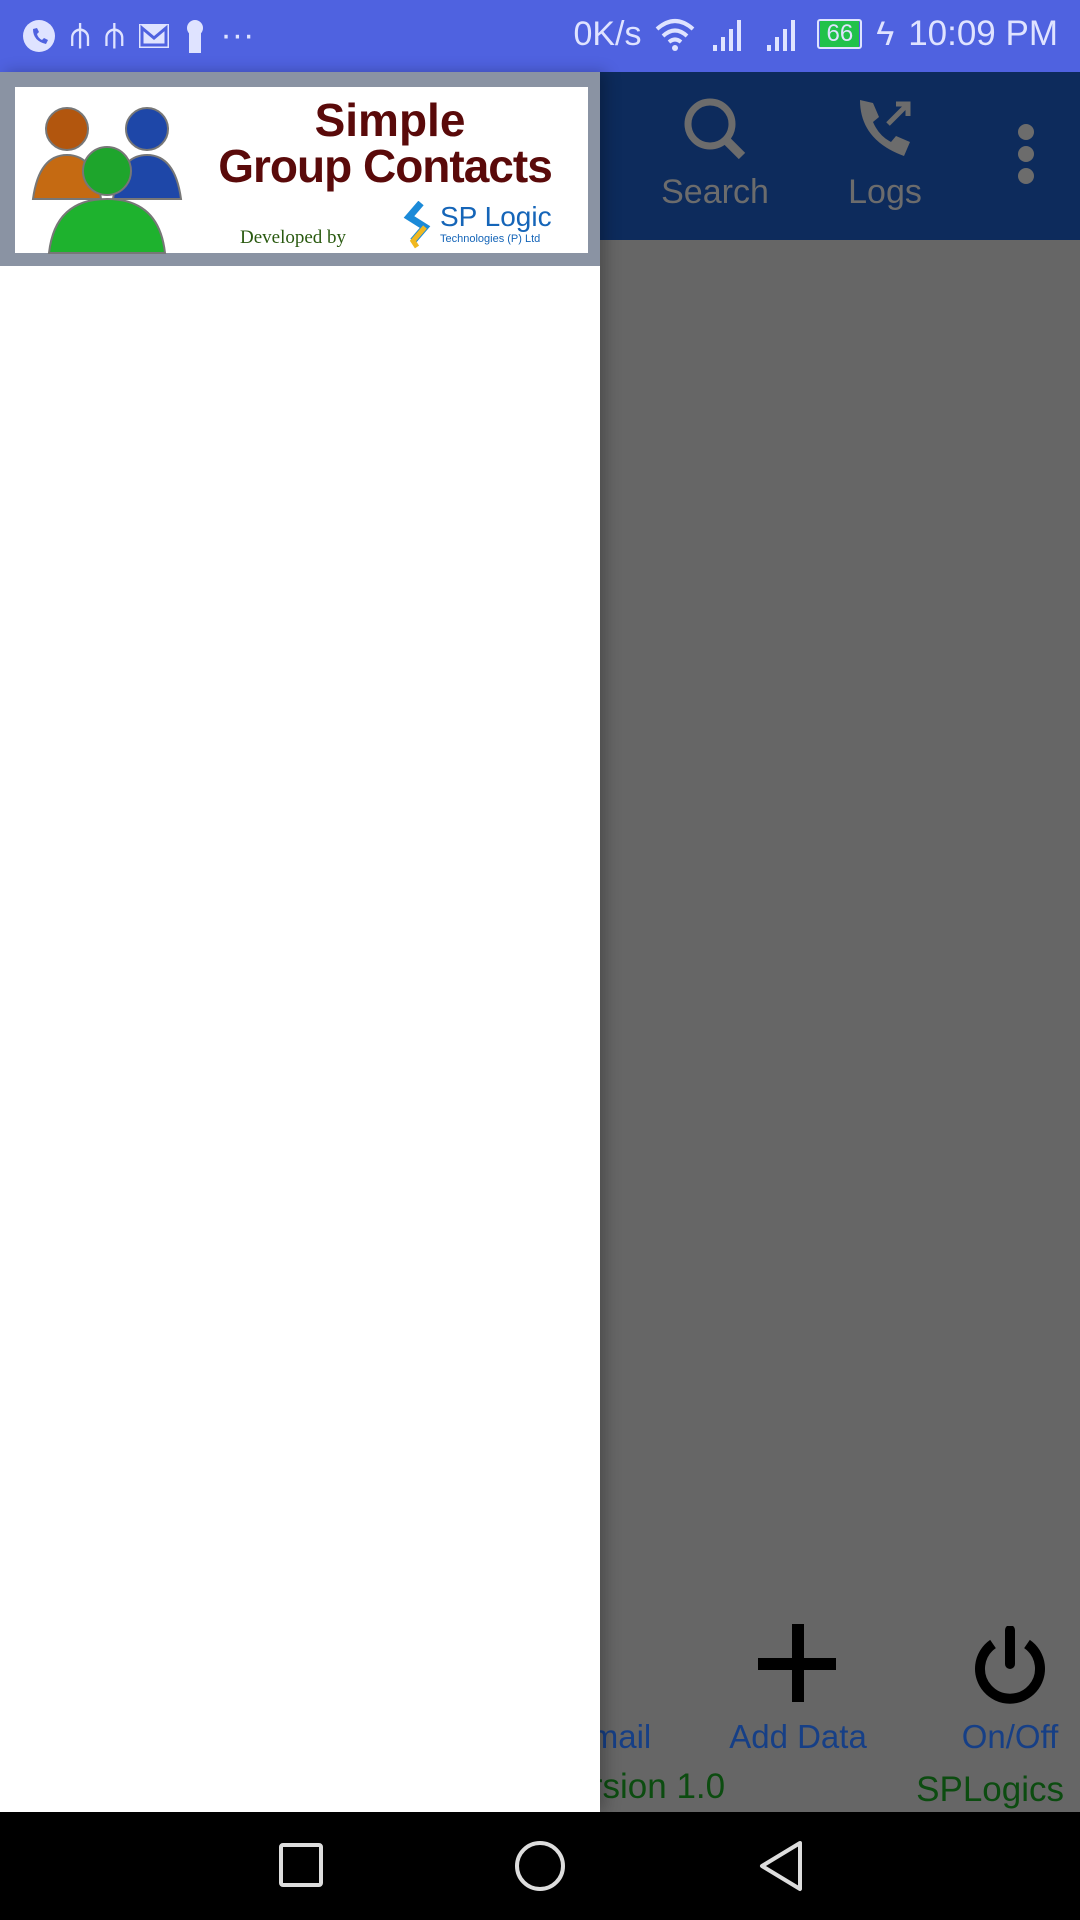 The image size is (1080, 1920). Describe the element at coordinates (781, 1866) in the screenshot. I see `back-icon` at that location.